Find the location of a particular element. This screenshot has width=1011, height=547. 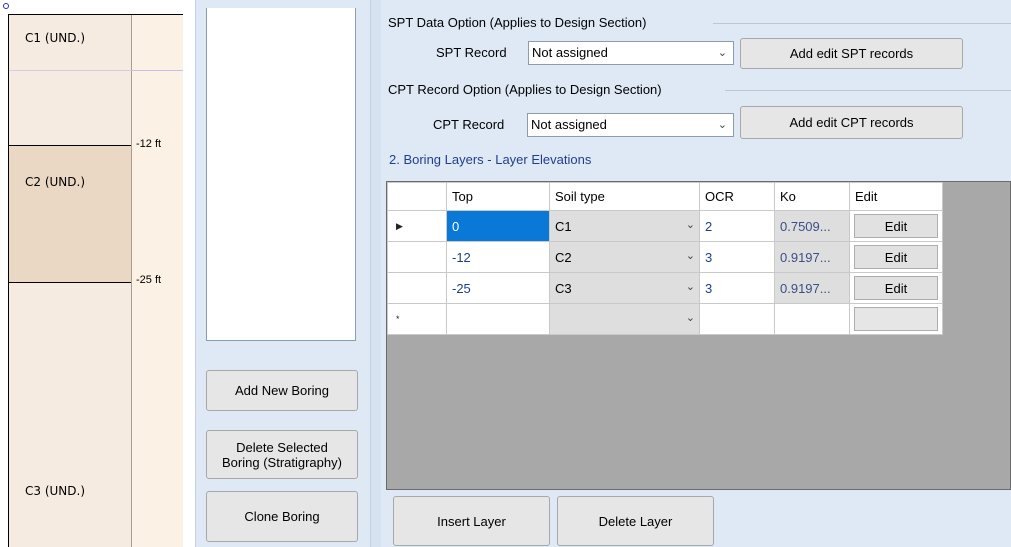

anchor-handle-icon is located at coordinates (6, 6).